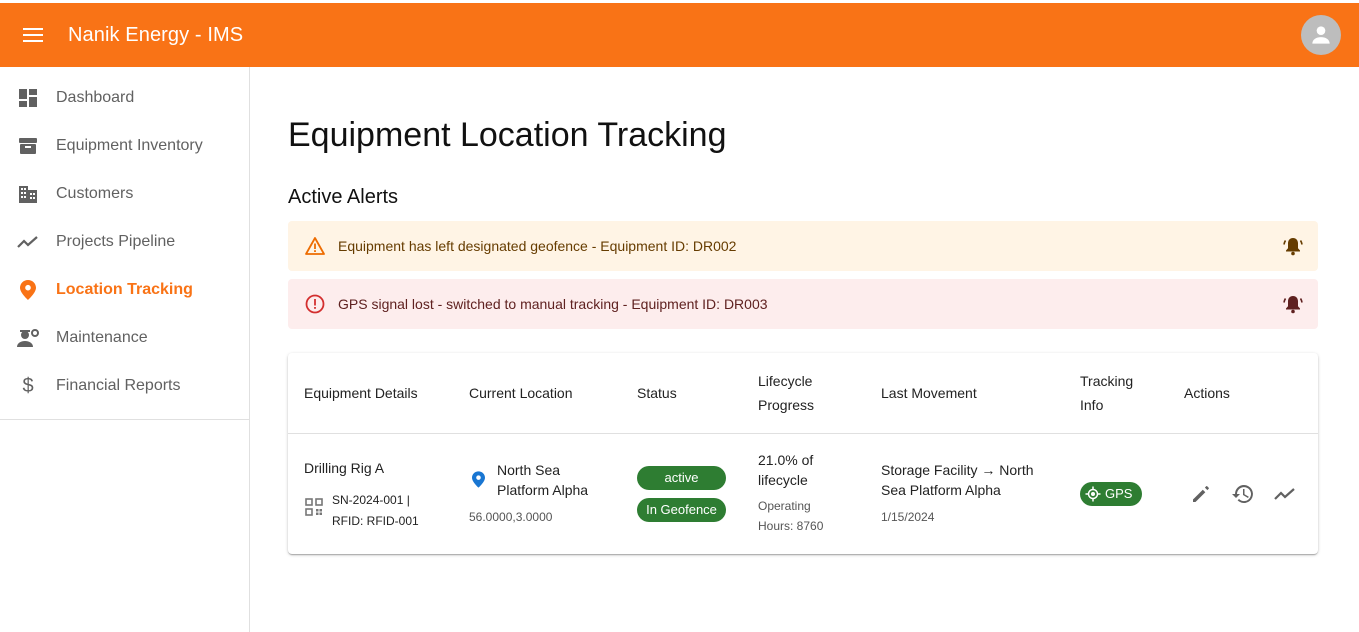 The image size is (1359, 632). What do you see at coordinates (33, 35) in the screenshot?
I see `menu-icon` at bounding box center [33, 35].